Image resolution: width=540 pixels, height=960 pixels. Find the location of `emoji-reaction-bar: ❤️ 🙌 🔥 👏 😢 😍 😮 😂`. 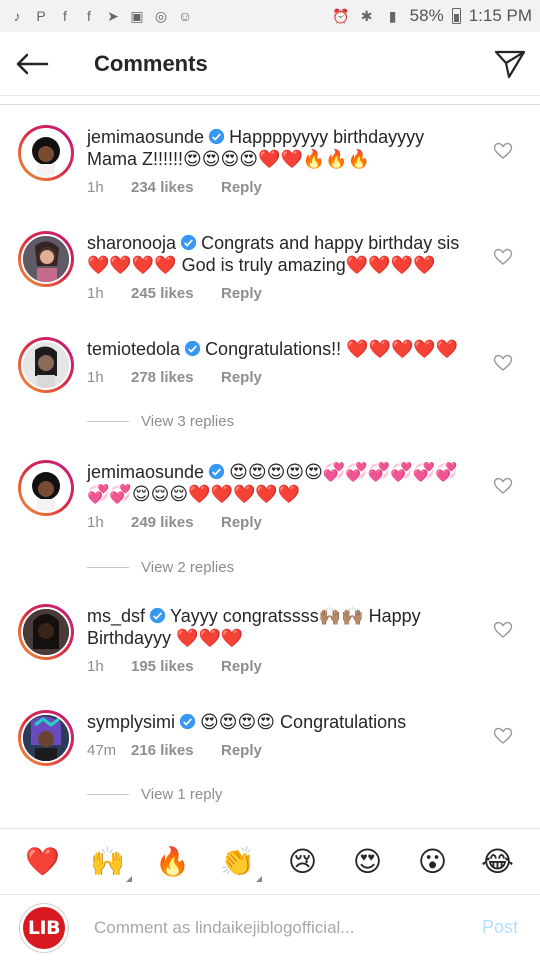

emoji-reaction-bar: ❤️ 🙌 🔥 👏 😢 😍 😮 😂 is located at coordinates (270, 861).